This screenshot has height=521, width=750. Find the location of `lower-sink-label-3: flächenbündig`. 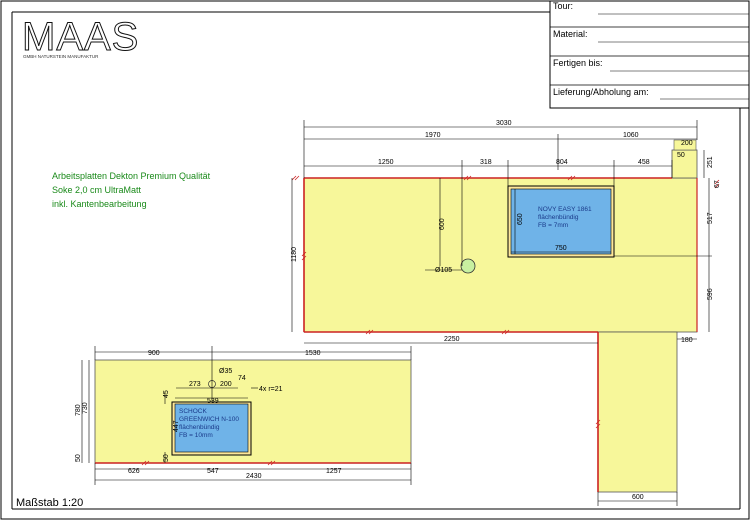

lower-sink-label-3: flächenbündig is located at coordinates (199, 427).